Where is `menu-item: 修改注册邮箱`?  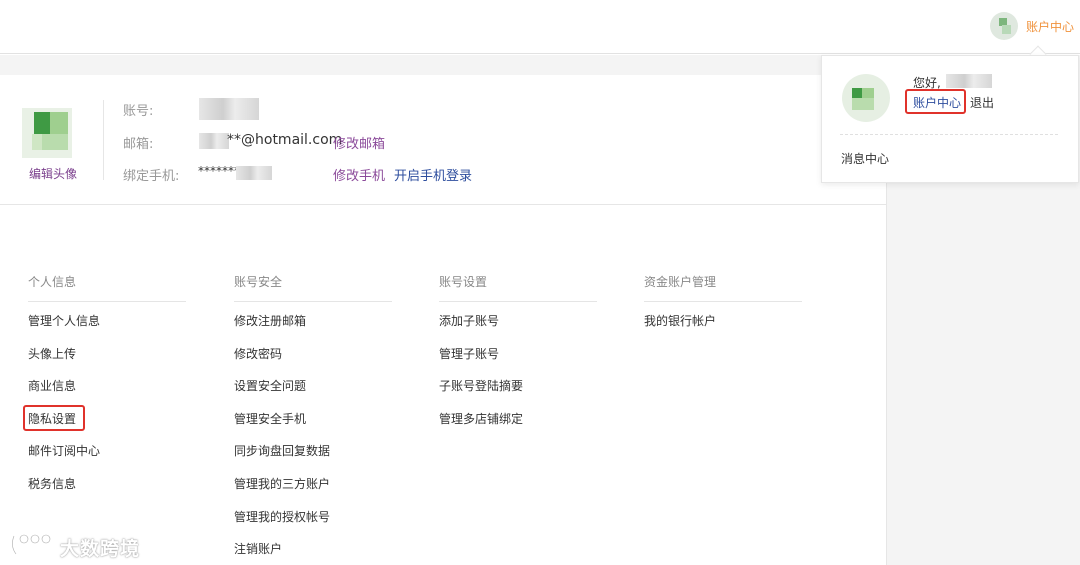 menu-item: 修改注册邮箱 is located at coordinates (313, 321).